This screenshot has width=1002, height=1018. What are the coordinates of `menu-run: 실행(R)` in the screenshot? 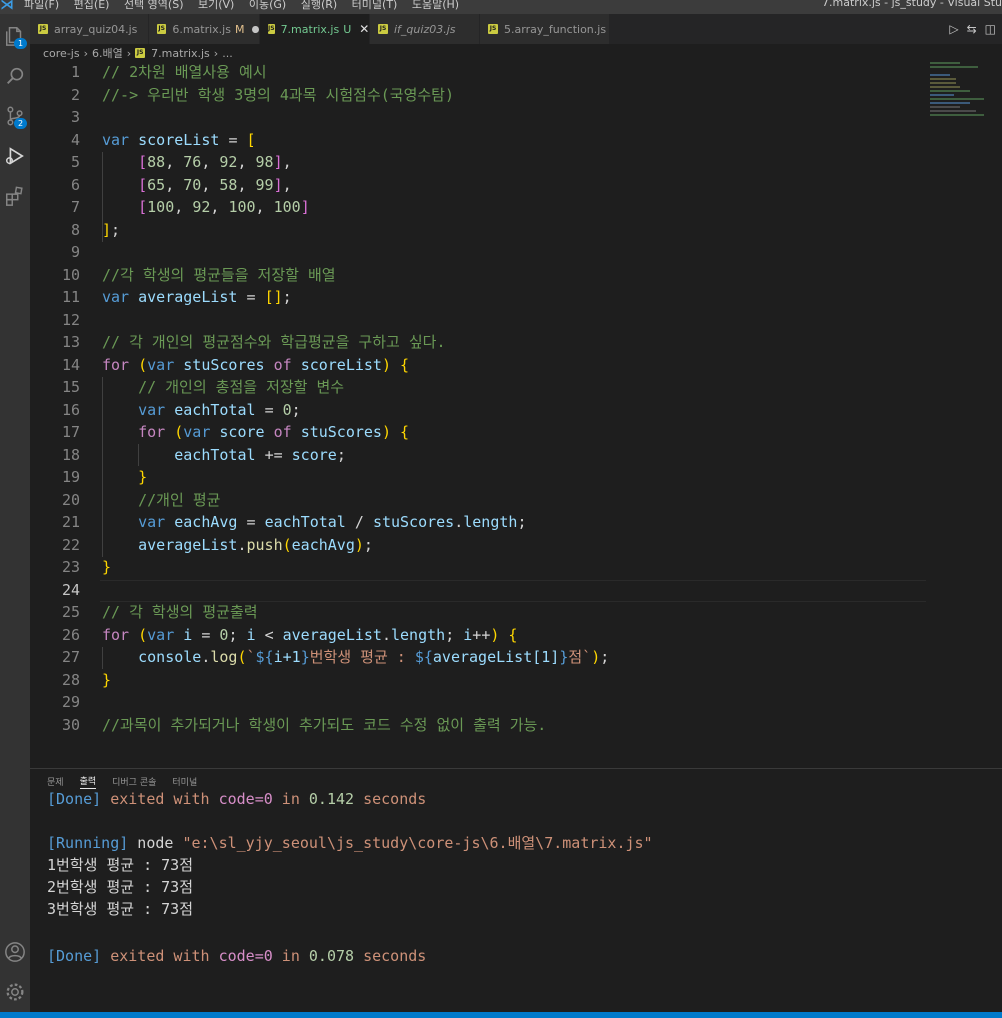 It's located at (319, 5).